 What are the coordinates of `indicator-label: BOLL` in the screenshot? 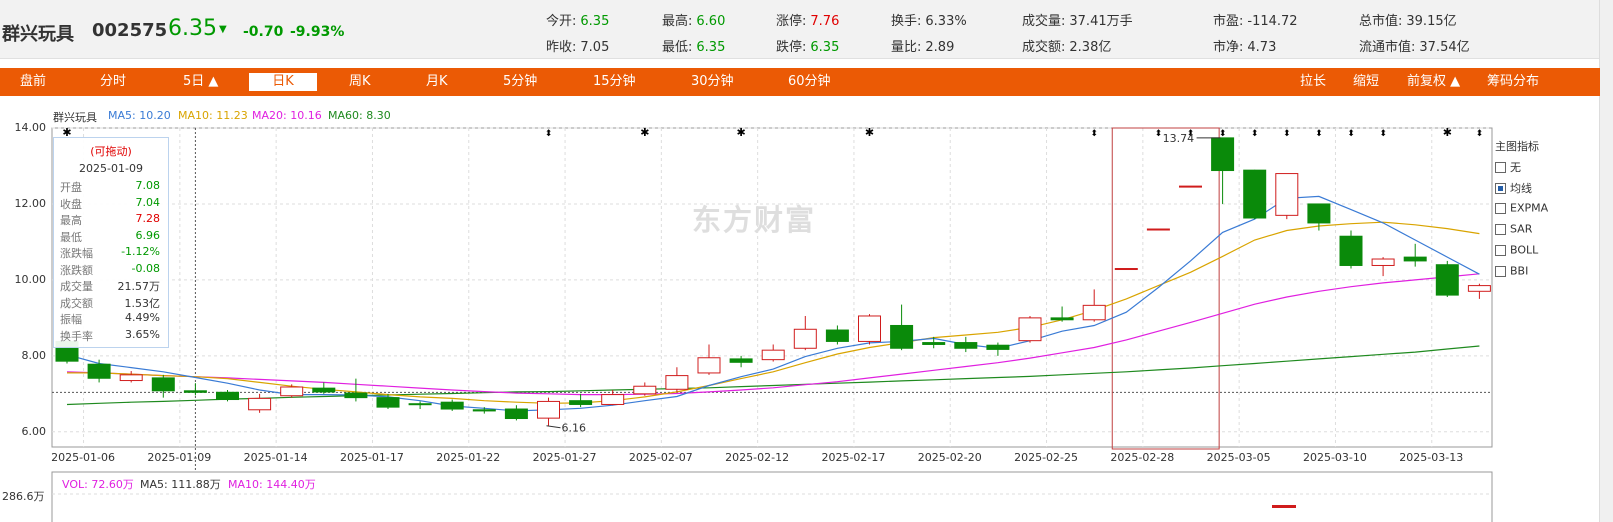 It's located at (1524, 250).